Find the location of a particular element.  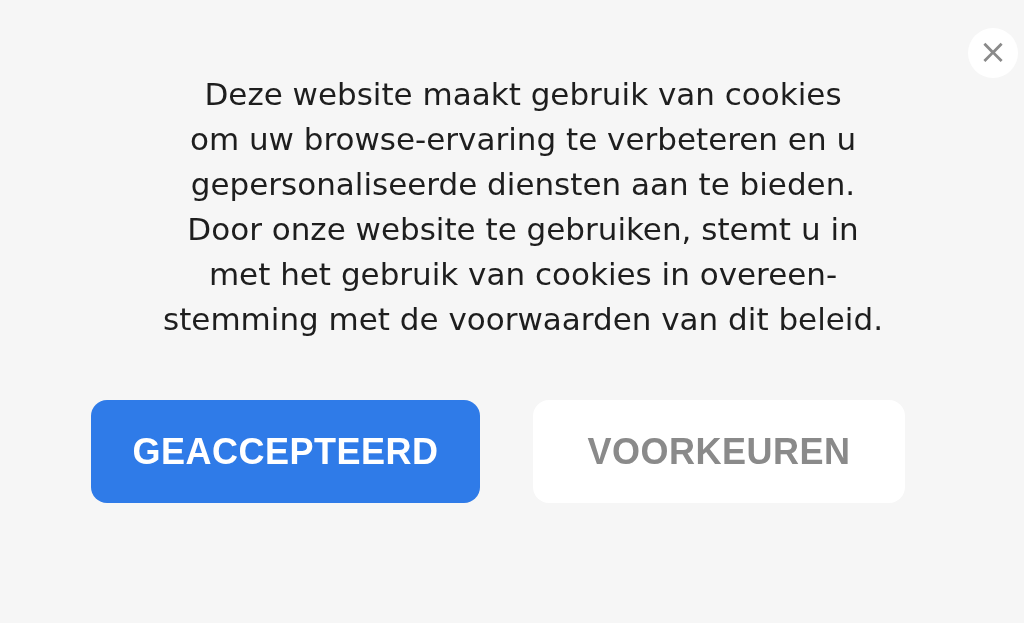

accept-button: GEACCEPTEERD is located at coordinates (285, 451).